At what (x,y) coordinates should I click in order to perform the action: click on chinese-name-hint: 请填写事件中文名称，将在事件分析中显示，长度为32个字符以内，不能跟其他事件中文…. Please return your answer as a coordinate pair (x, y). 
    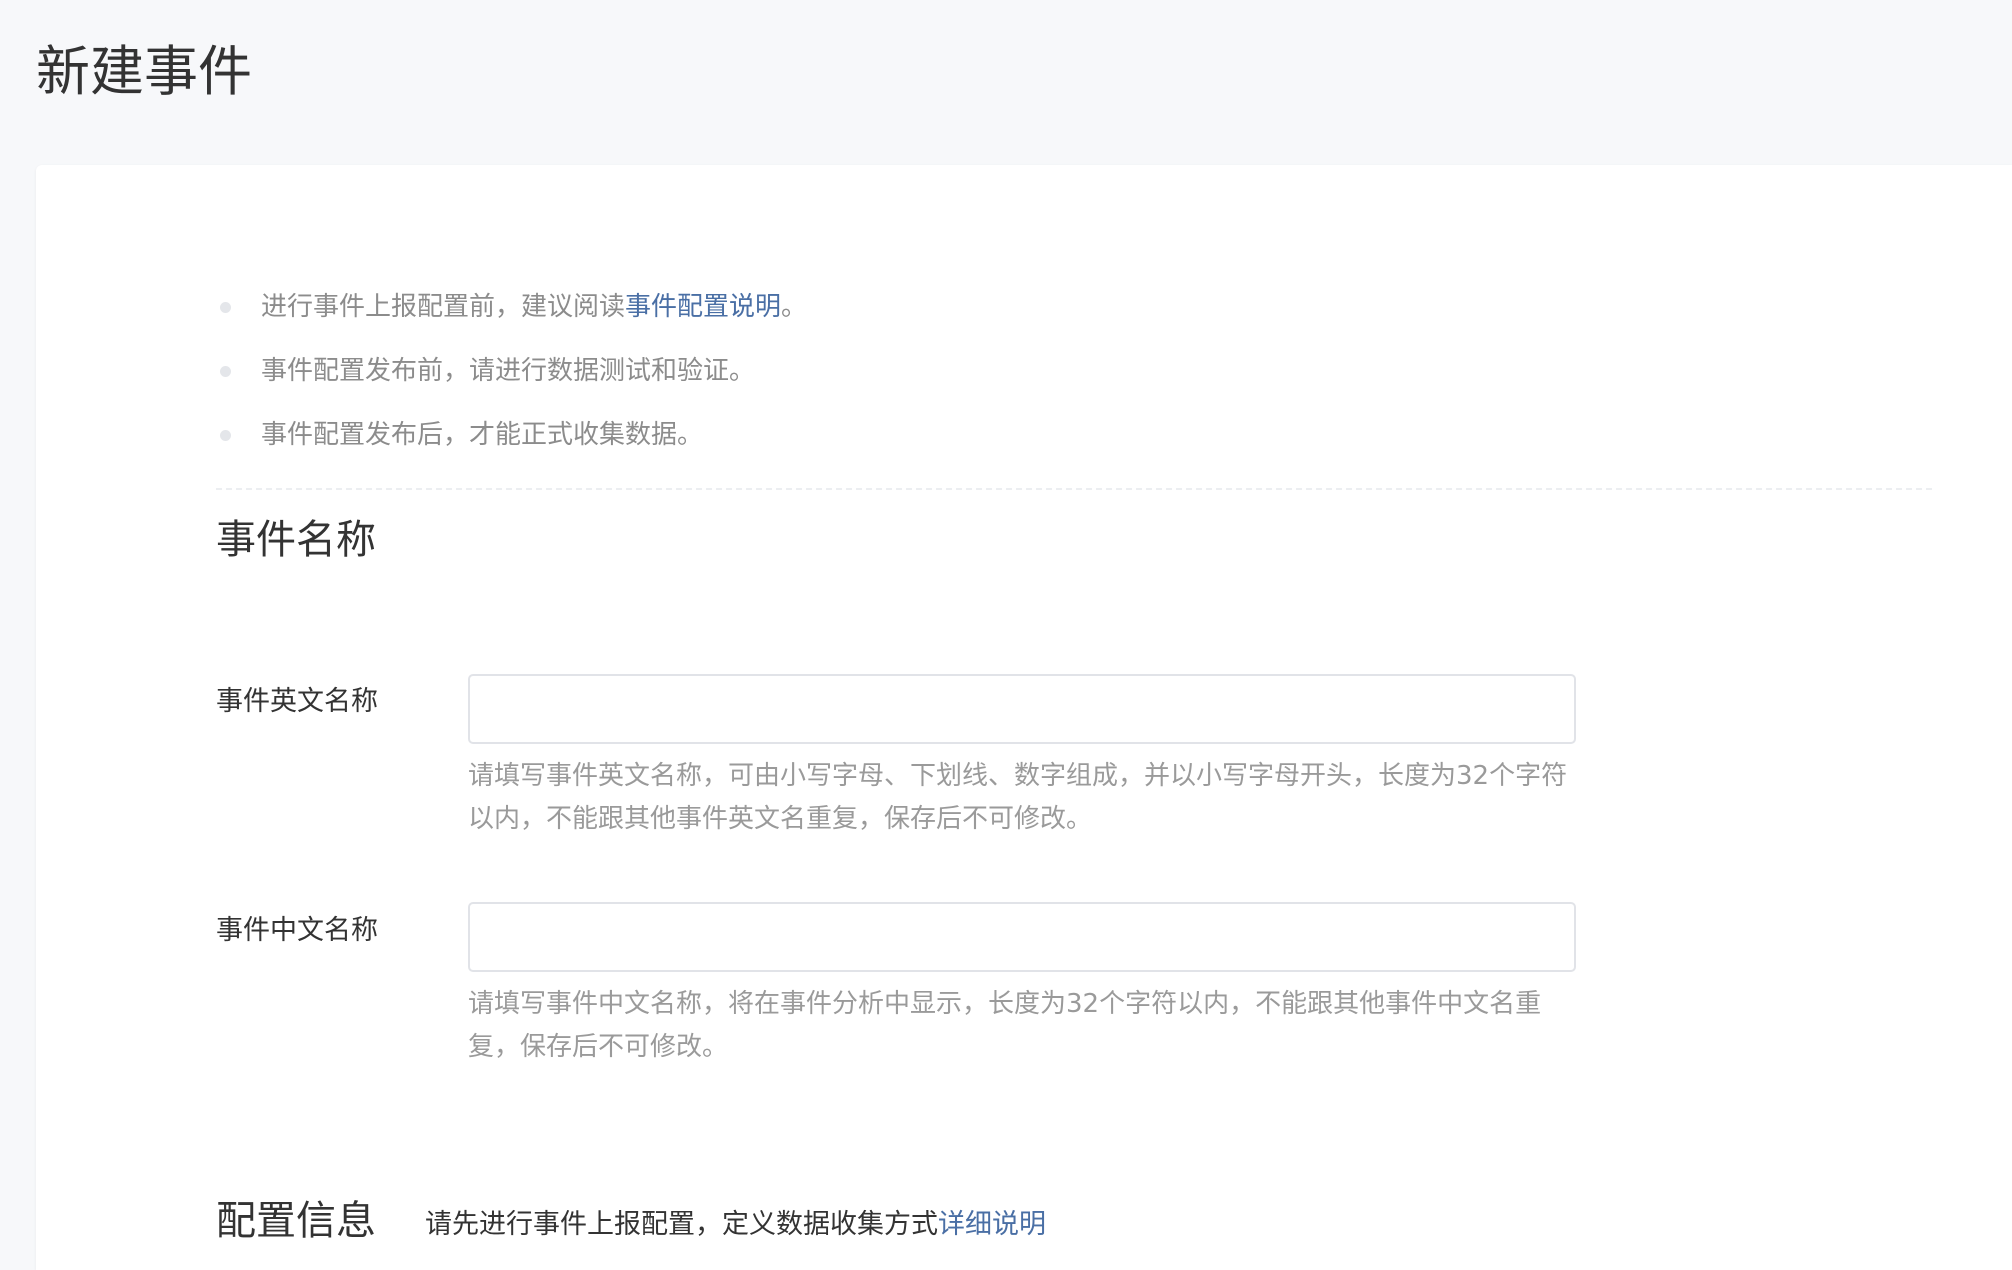
    Looking at the image, I should click on (1005, 1025).